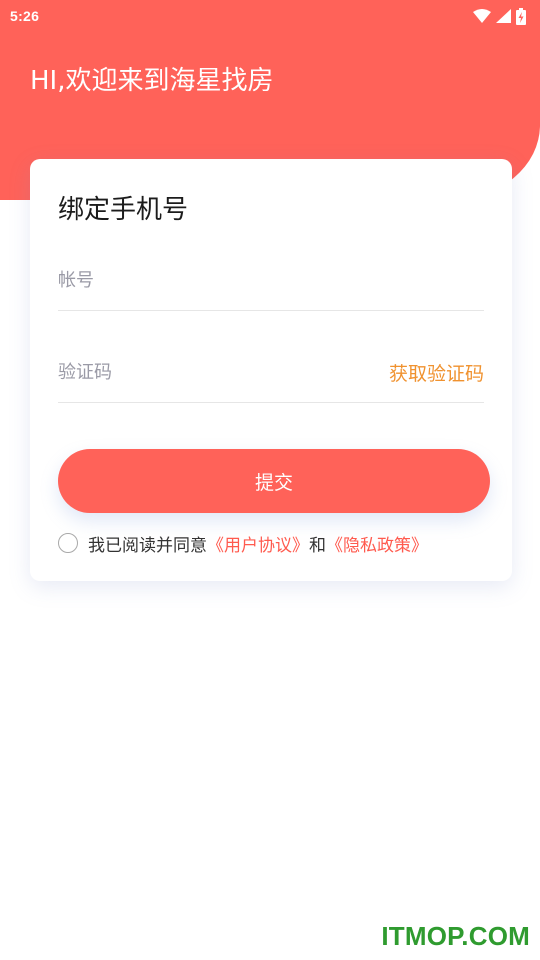  I want to click on account-field, so click(271, 281).